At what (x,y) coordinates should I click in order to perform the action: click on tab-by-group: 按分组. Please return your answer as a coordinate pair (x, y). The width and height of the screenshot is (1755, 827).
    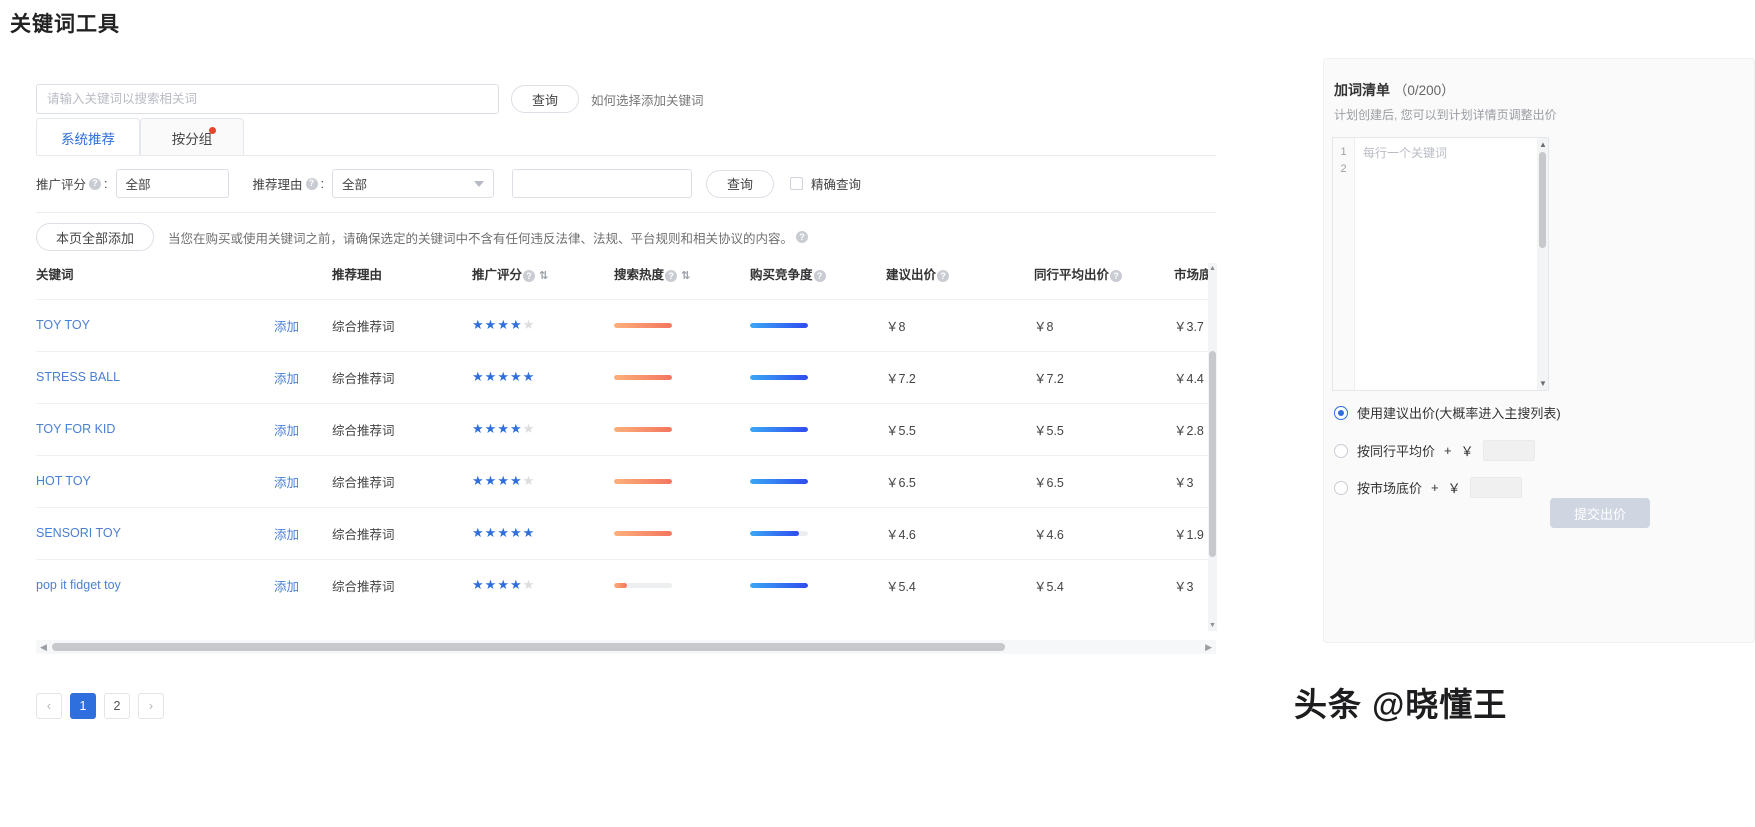
    Looking at the image, I should click on (192, 137).